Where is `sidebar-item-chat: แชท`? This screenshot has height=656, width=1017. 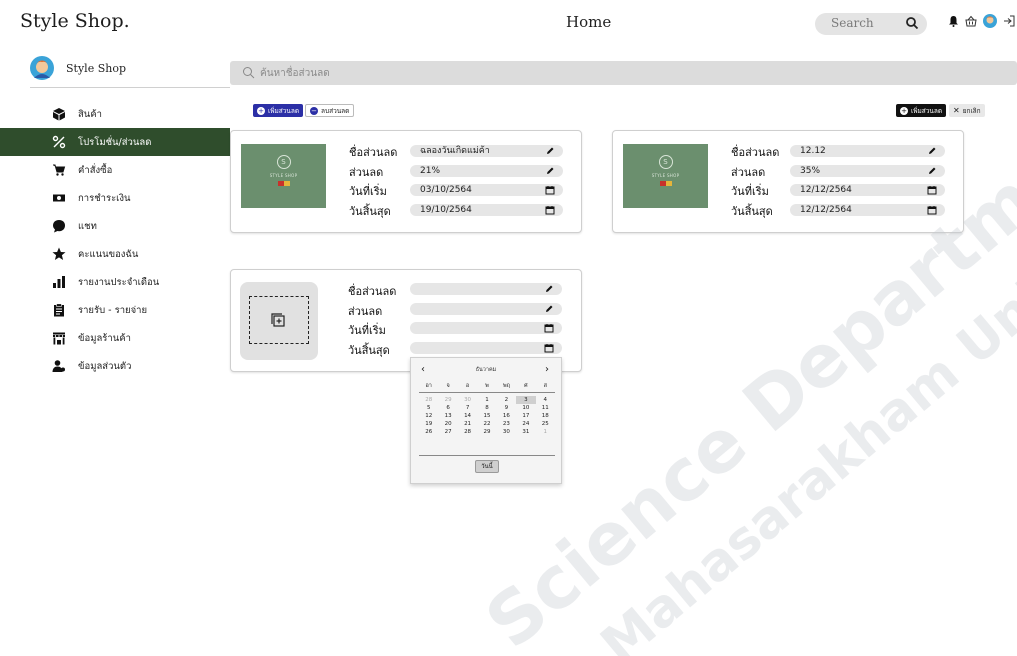
sidebar-item-chat: แชท is located at coordinates (115, 226).